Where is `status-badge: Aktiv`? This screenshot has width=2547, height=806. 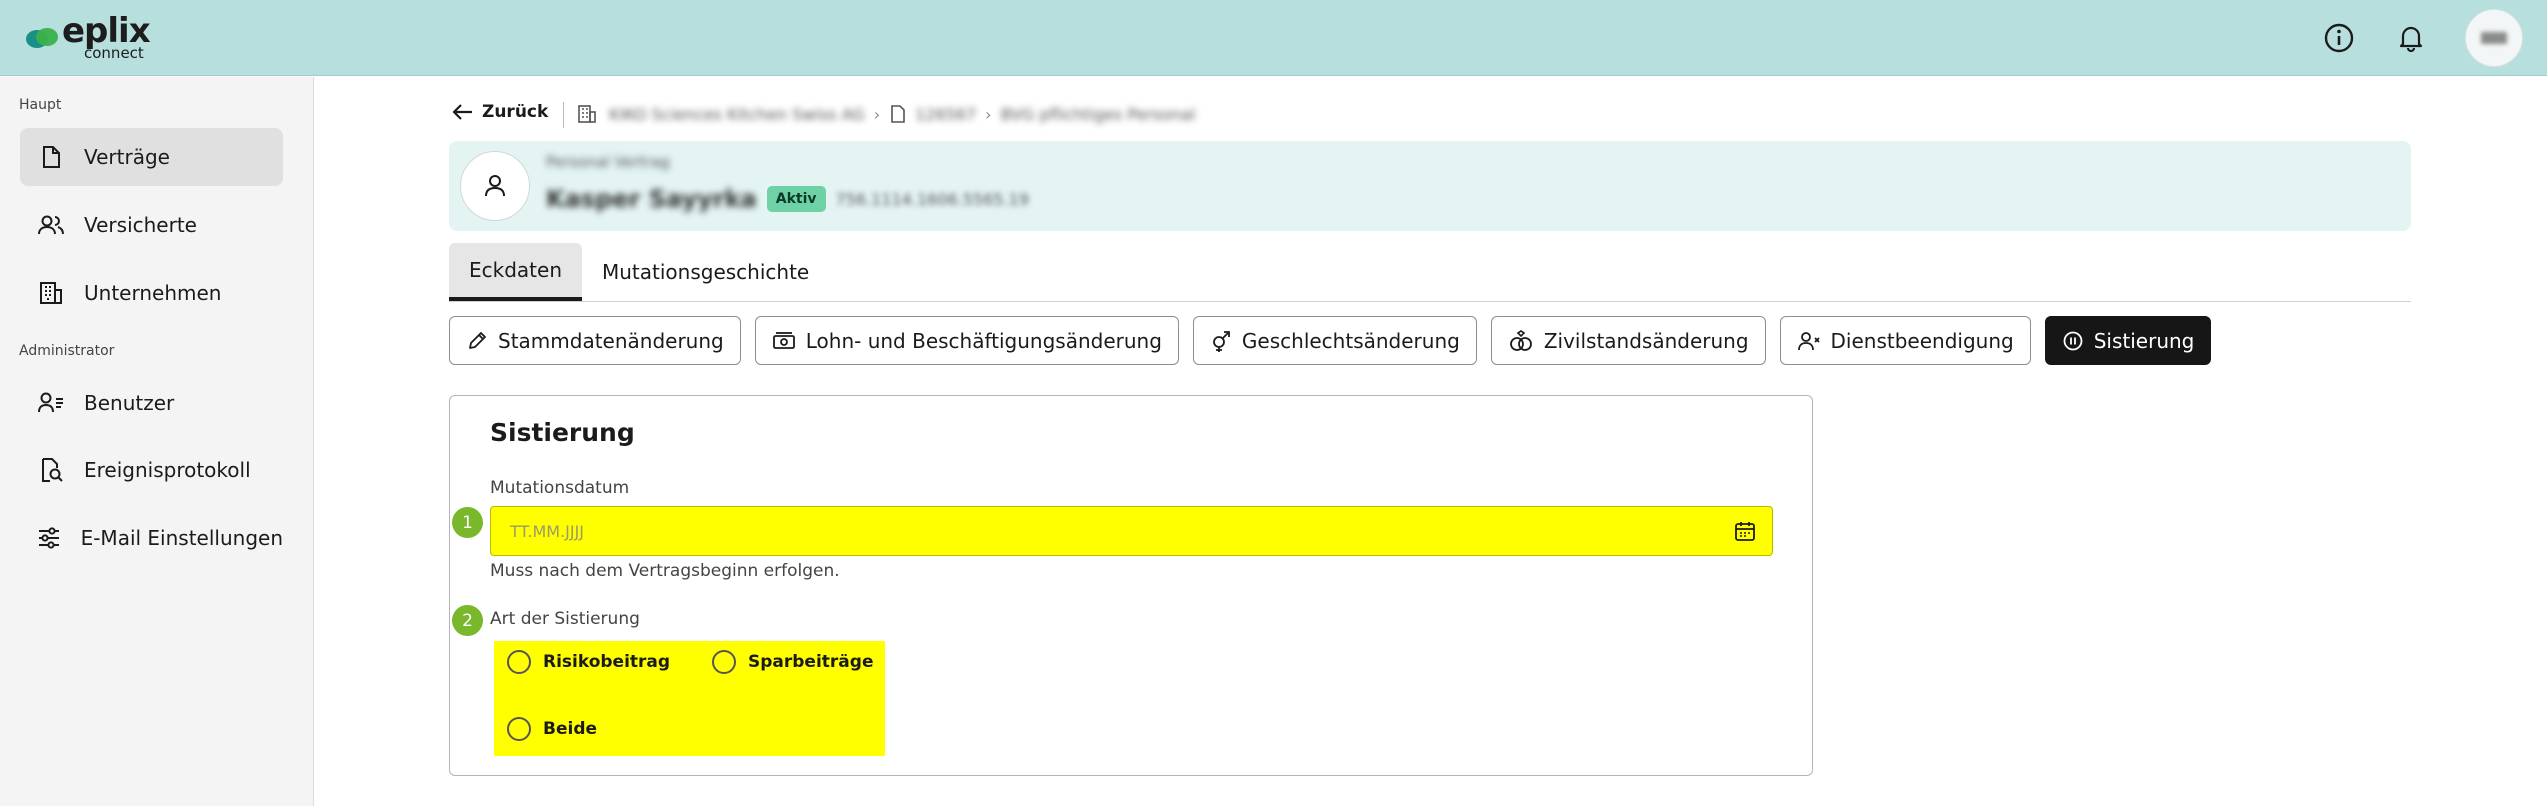 status-badge: Aktiv is located at coordinates (796, 199).